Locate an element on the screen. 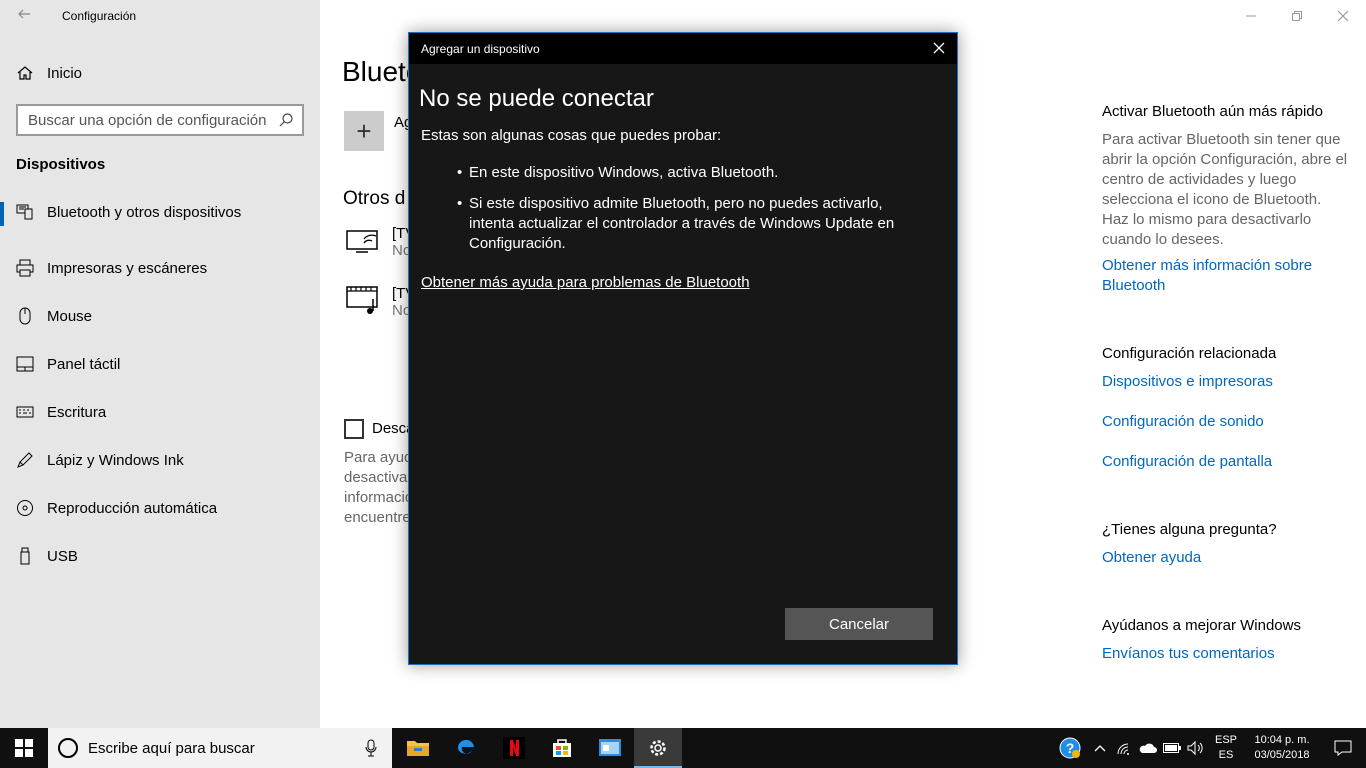  sidebar-item-printers: Impresoras y escáneres is located at coordinates (160, 268).